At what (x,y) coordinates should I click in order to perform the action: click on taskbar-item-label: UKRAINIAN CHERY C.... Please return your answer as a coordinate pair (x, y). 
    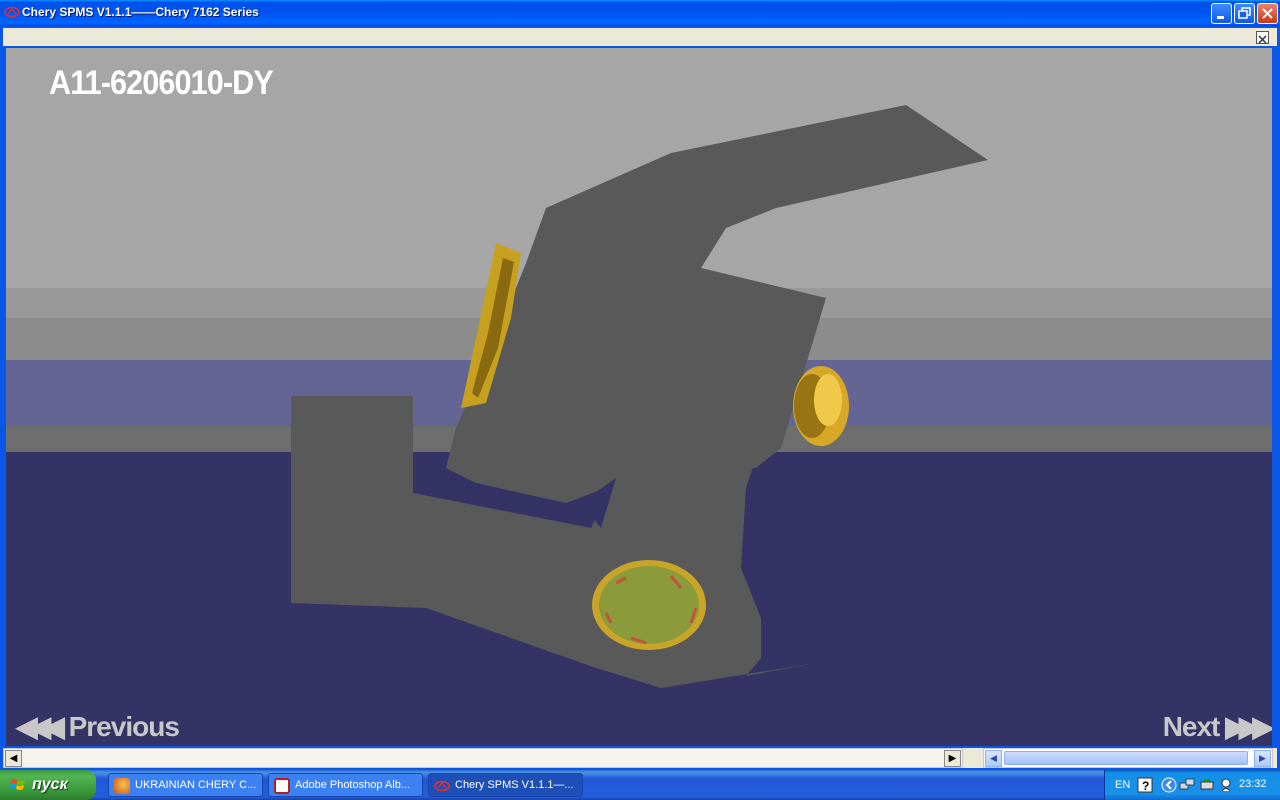
    Looking at the image, I should click on (196, 785).